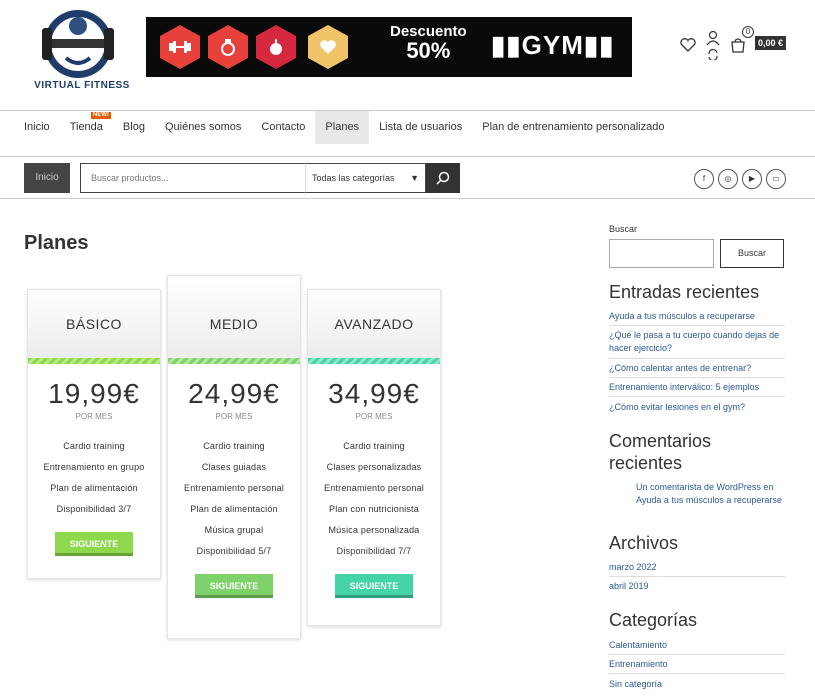 The height and width of the screenshot is (699, 815). I want to click on sidebar-search-label-wrap: Buscar, so click(697, 229).